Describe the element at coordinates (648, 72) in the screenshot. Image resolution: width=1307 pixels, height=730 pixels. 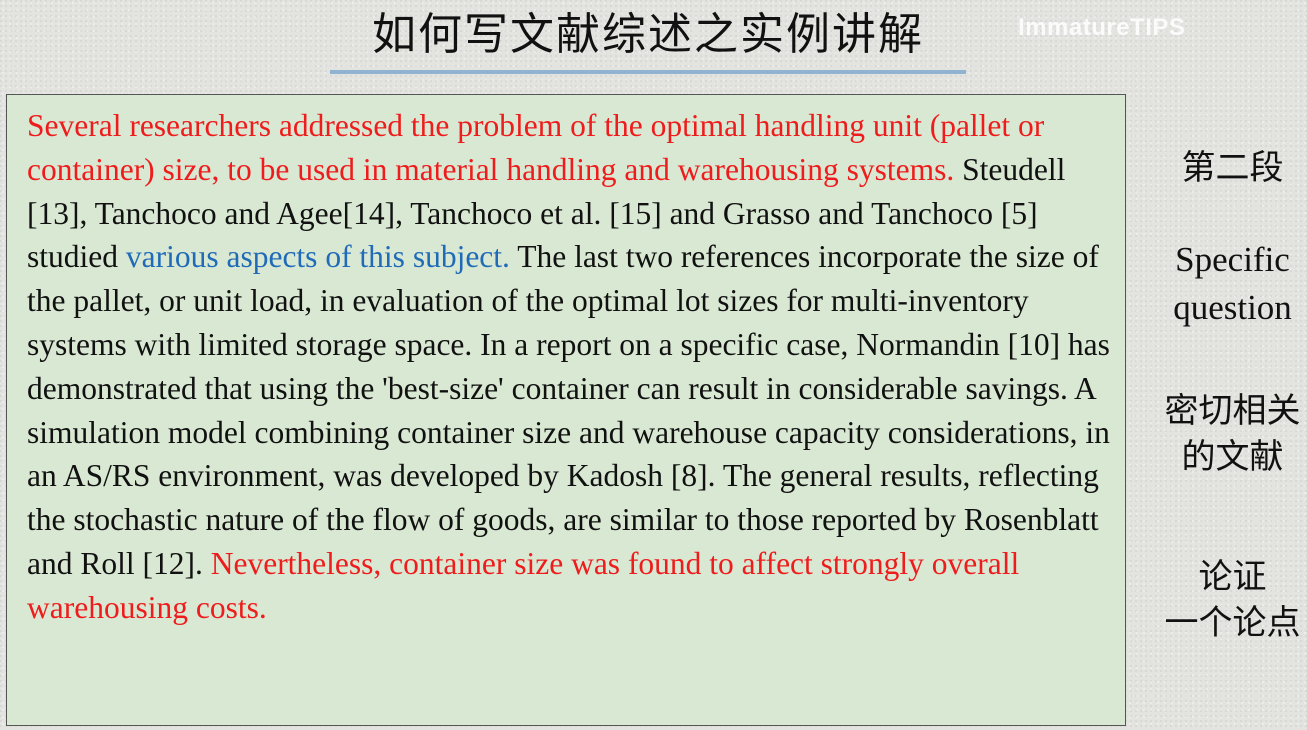
I see `title-underline` at that location.